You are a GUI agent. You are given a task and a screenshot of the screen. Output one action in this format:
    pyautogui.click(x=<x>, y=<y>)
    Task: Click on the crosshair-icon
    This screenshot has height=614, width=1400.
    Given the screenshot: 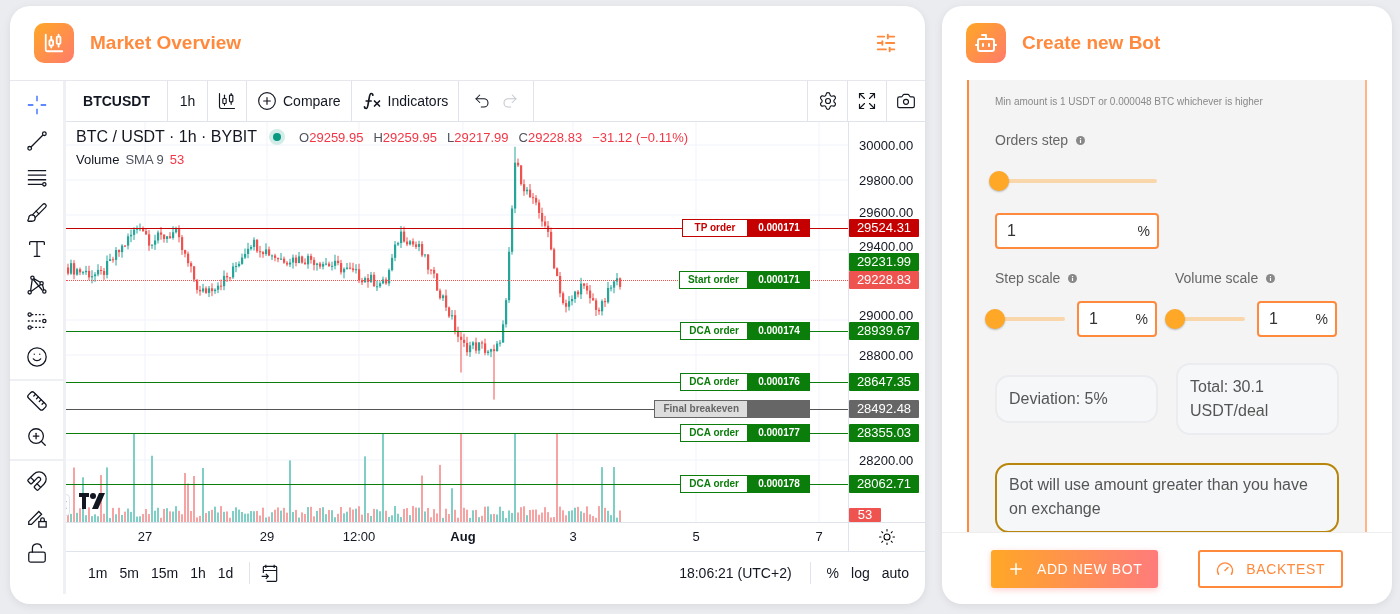 What is the action you would take?
    pyautogui.click(x=36, y=105)
    